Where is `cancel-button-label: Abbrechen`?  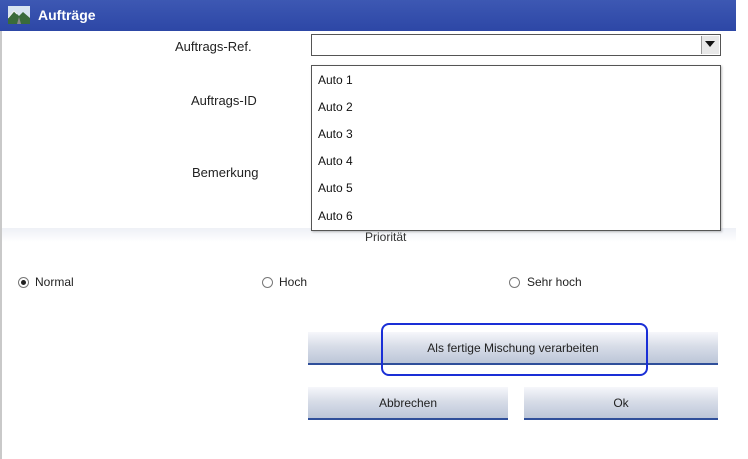
cancel-button-label: Abbrechen is located at coordinates (408, 402).